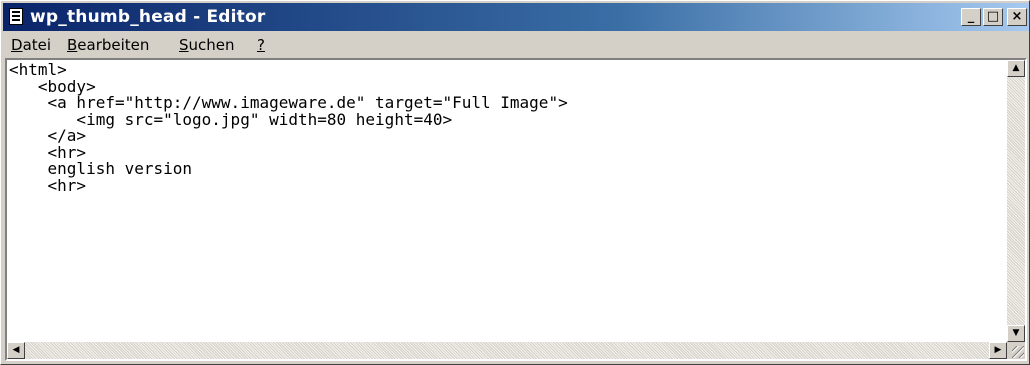  What do you see at coordinates (16, 16) in the screenshot?
I see `notepad-icon` at bounding box center [16, 16].